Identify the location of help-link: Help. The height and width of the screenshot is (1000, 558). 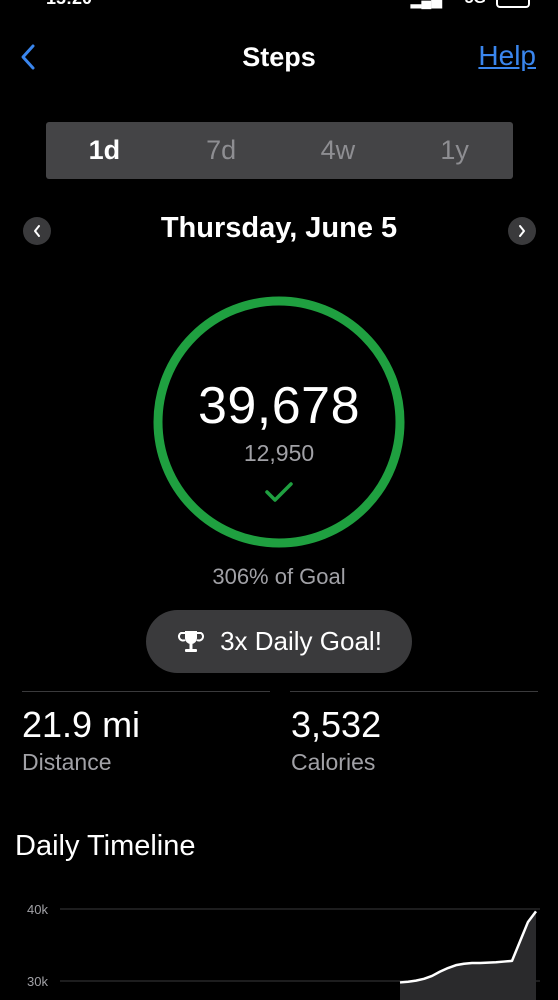
(507, 56).